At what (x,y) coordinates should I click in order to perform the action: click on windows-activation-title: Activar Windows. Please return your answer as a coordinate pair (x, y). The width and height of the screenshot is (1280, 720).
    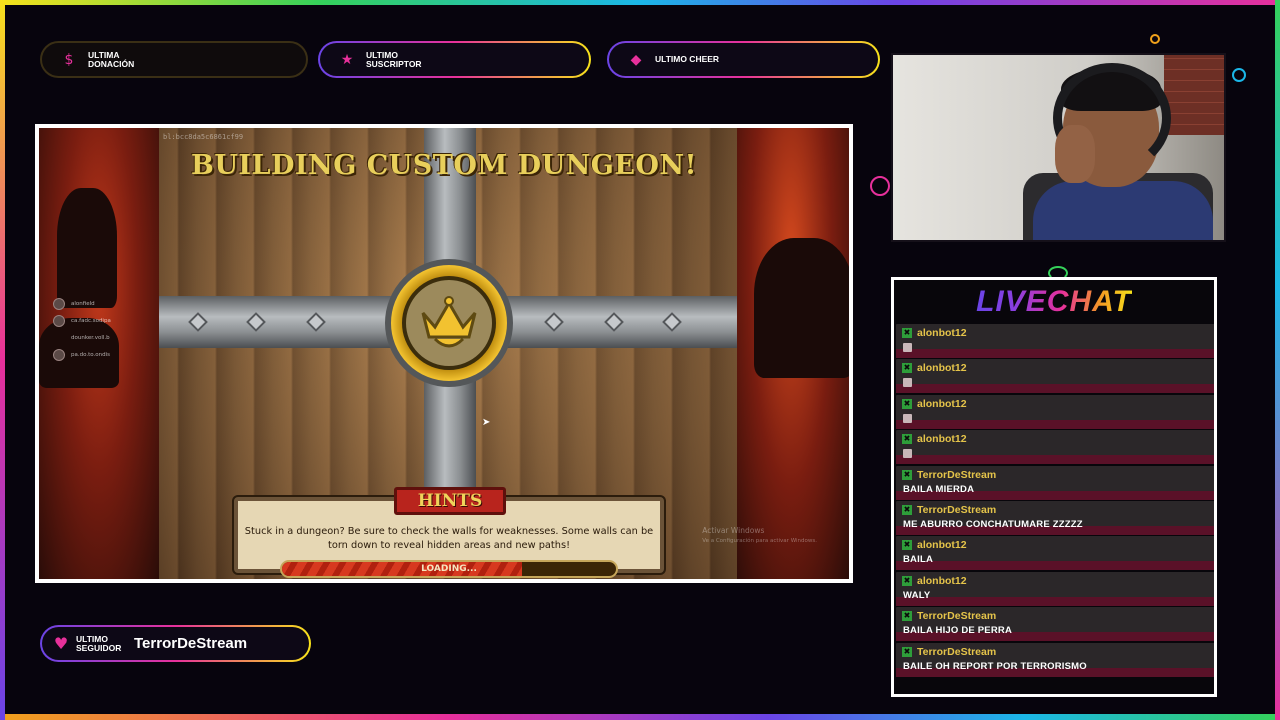
    Looking at the image, I should click on (733, 530).